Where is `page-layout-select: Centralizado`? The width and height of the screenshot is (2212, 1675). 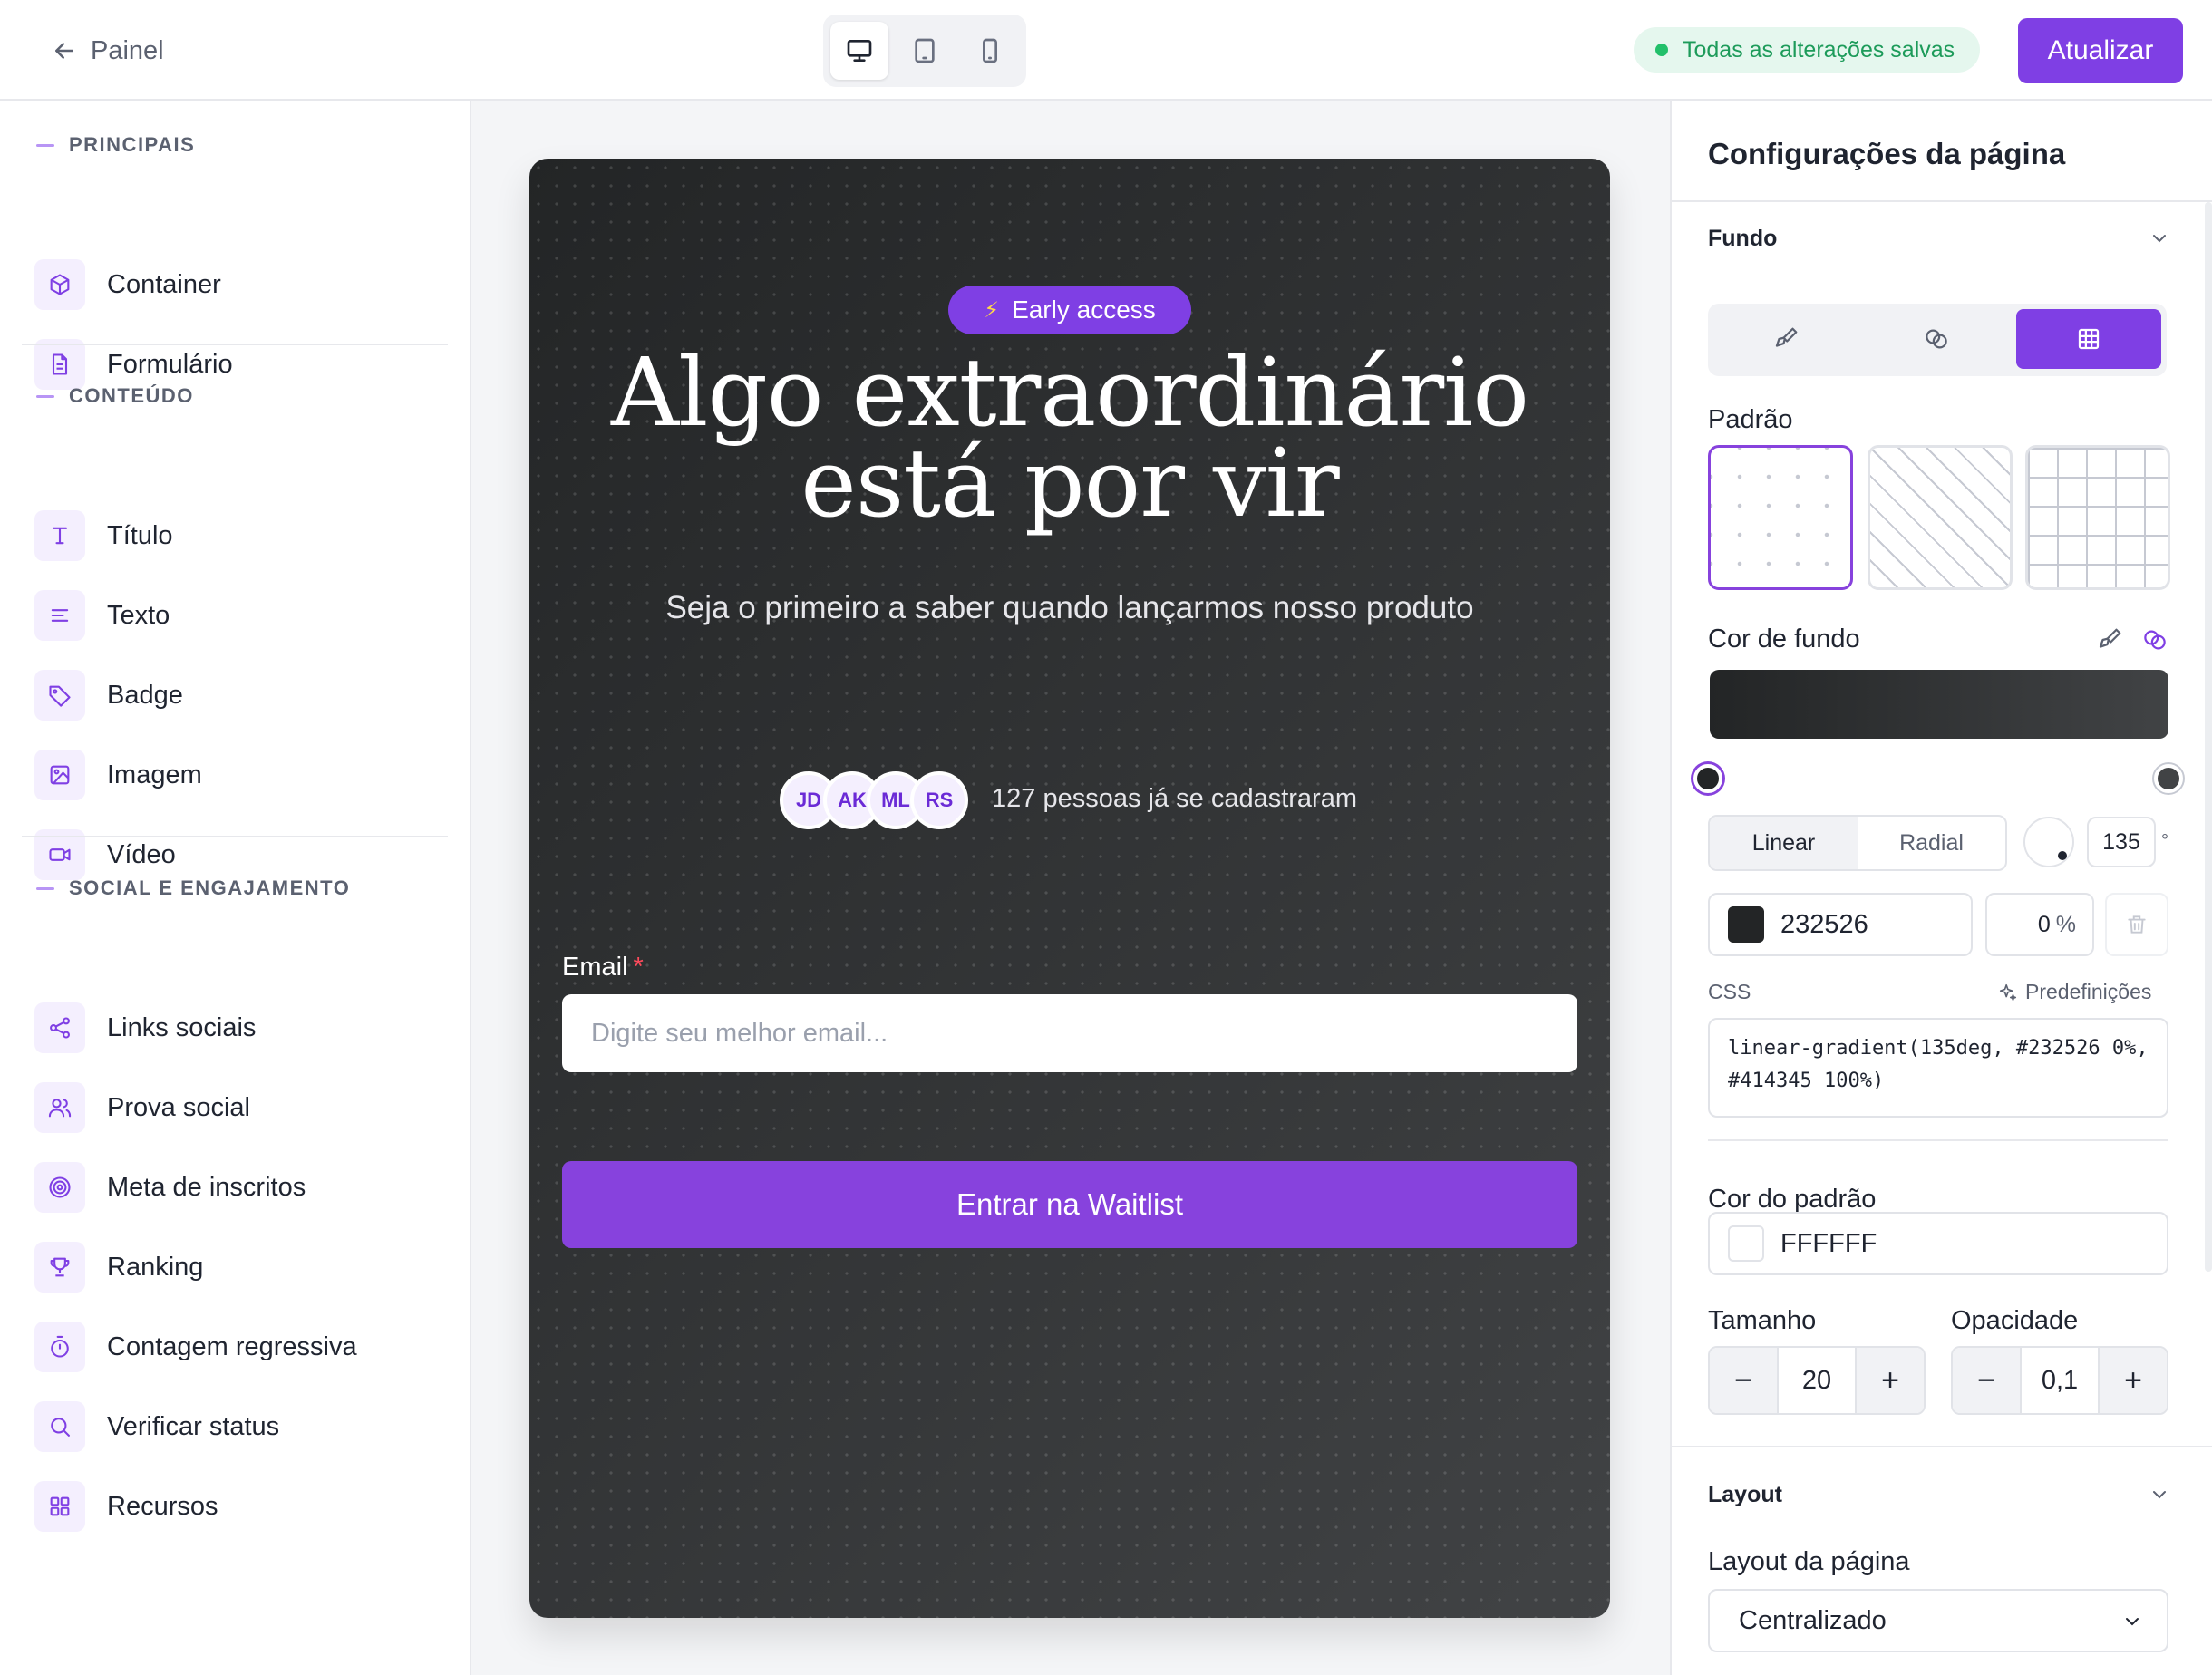 page-layout-select: Centralizado is located at coordinates (1938, 1620).